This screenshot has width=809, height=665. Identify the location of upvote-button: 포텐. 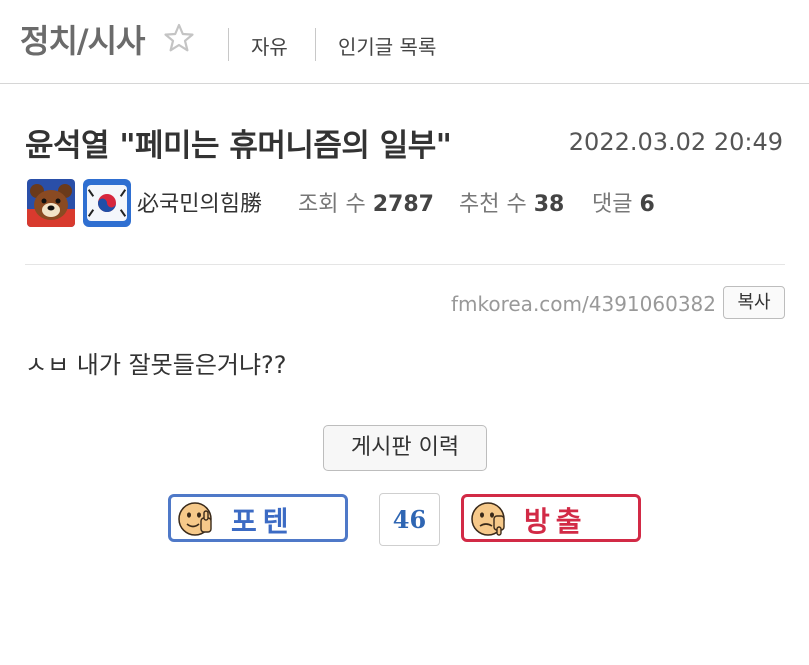
(258, 518).